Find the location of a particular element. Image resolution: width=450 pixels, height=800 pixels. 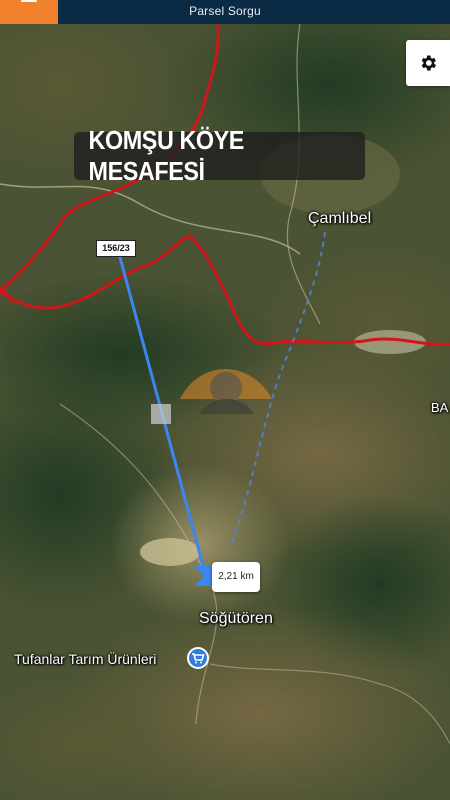

app-title: Parsel Sorgu is located at coordinates (225, 11).